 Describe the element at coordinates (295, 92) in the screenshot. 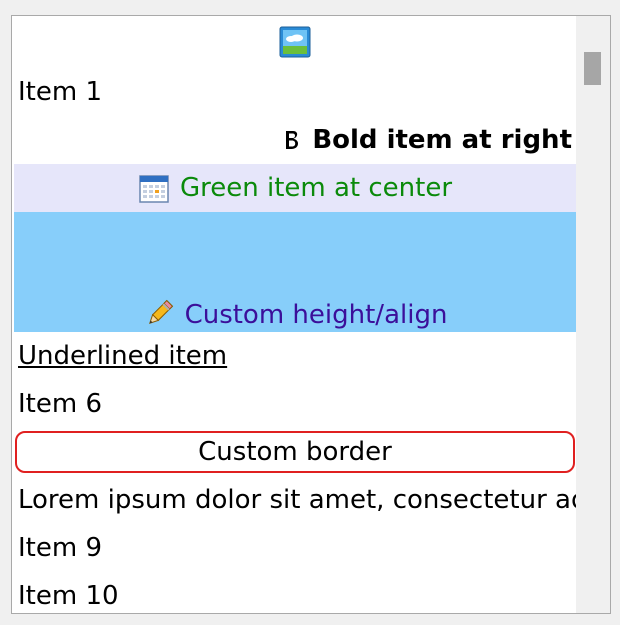

I see `list-item: Item 1` at that location.